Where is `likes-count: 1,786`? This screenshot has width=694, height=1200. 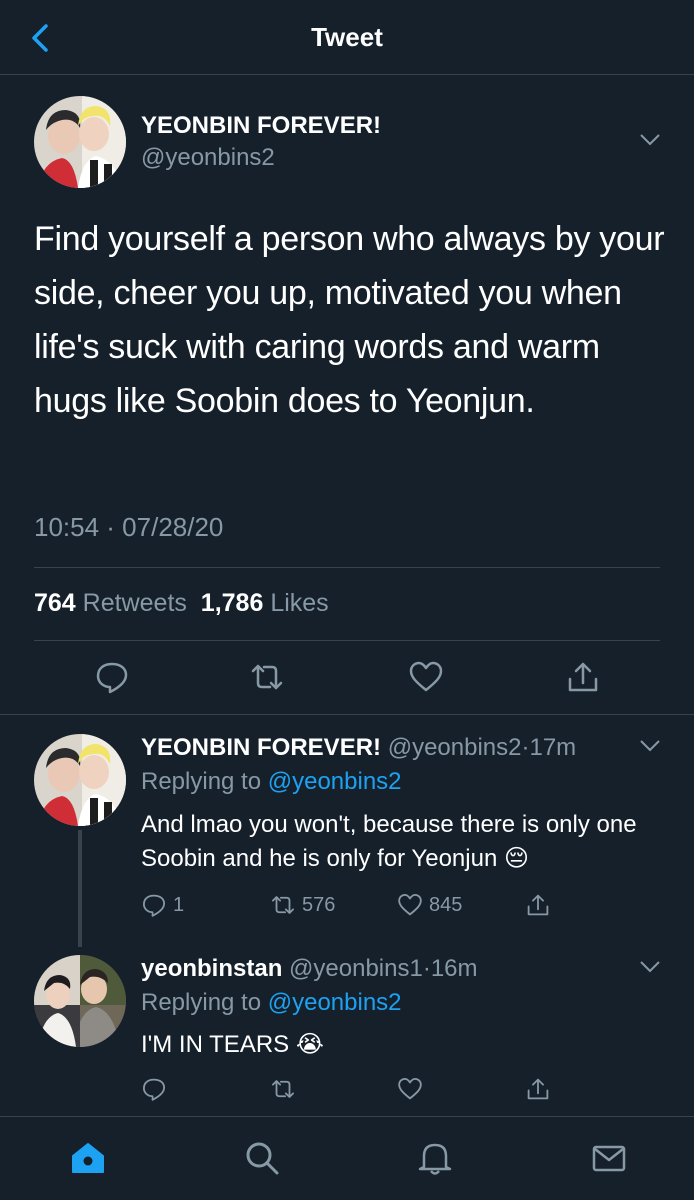 likes-count: 1,786 is located at coordinates (232, 603).